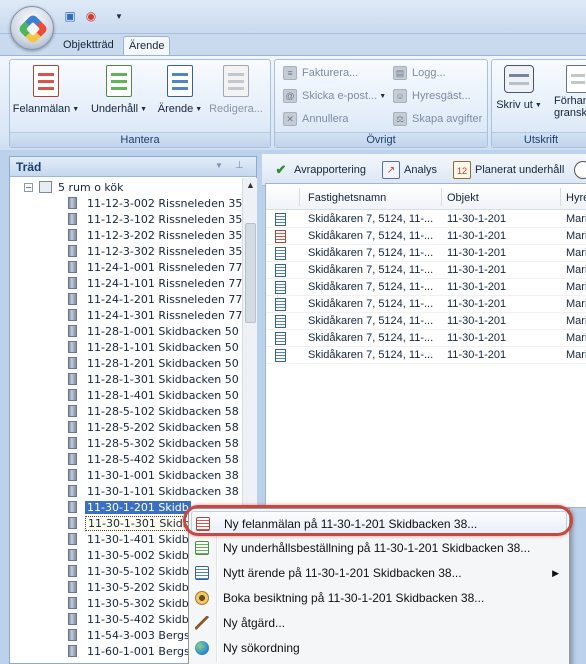 Image resolution: width=586 pixels, height=664 pixels. What do you see at coordinates (519, 79) in the screenshot?
I see `printer-icon` at bounding box center [519, 79].